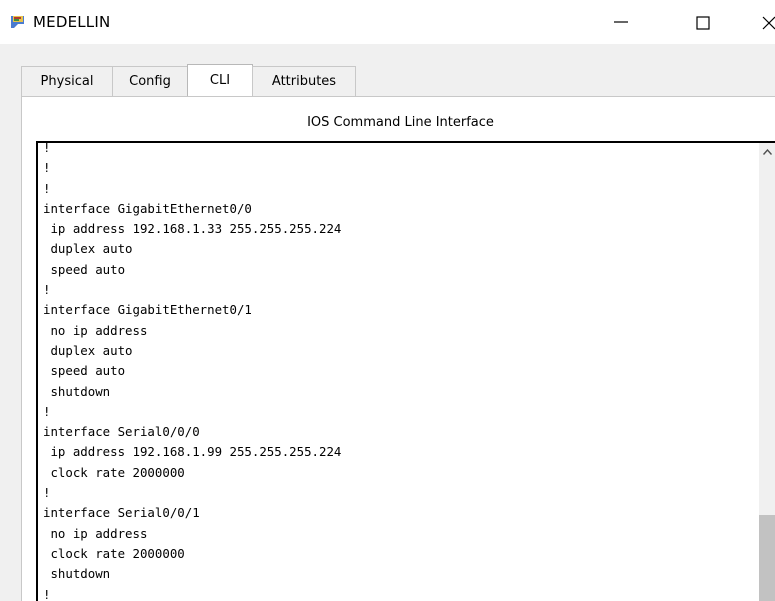  I want to click on console-line: interface GigabitEthernet0/0, so click(147, 208).